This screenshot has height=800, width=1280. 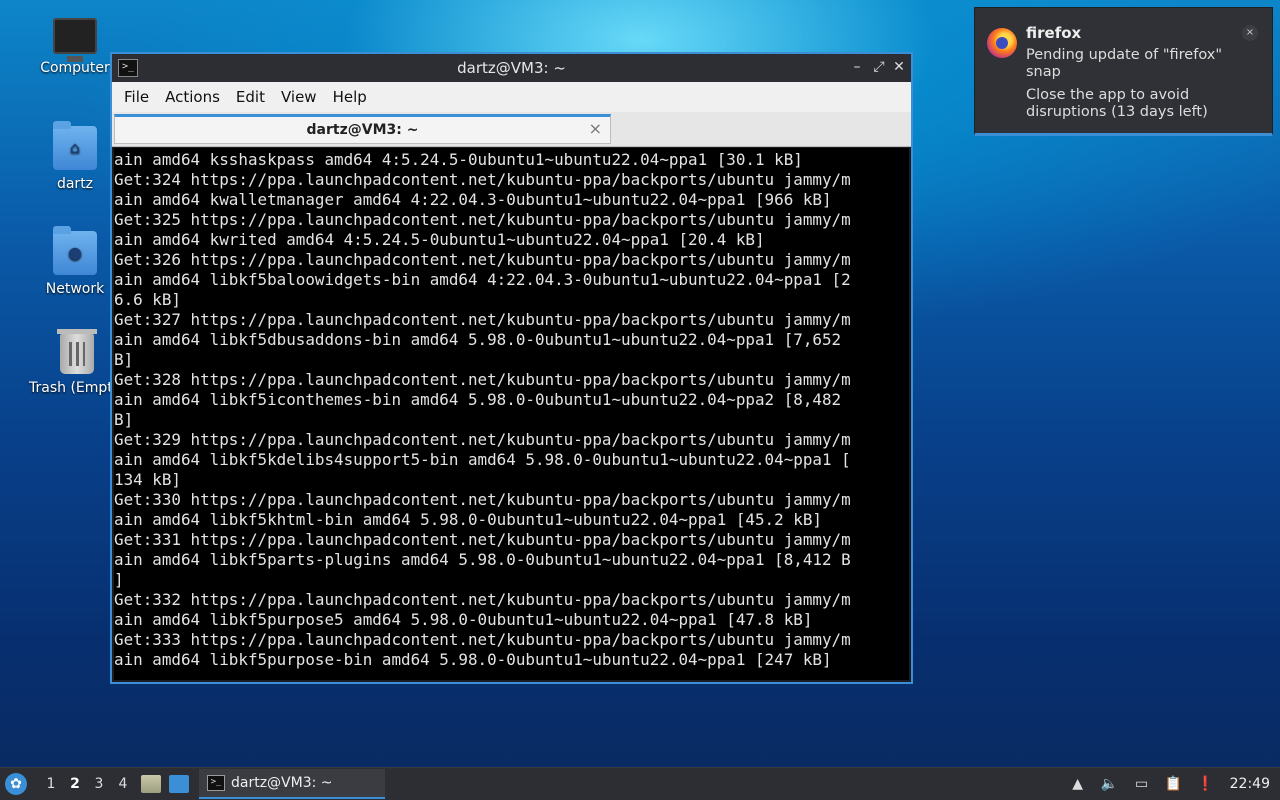 What do you see at coordinates (16, 784) in the screenshot?
I see `start-menu-icon: ✿` at bounding box center [16, 784].